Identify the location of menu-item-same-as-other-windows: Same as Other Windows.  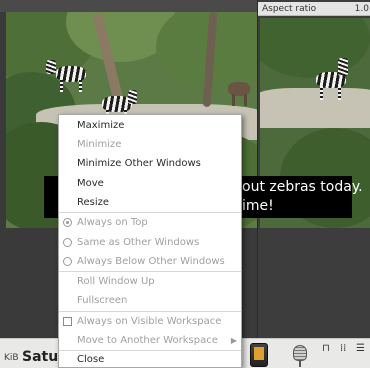
(150, 242).